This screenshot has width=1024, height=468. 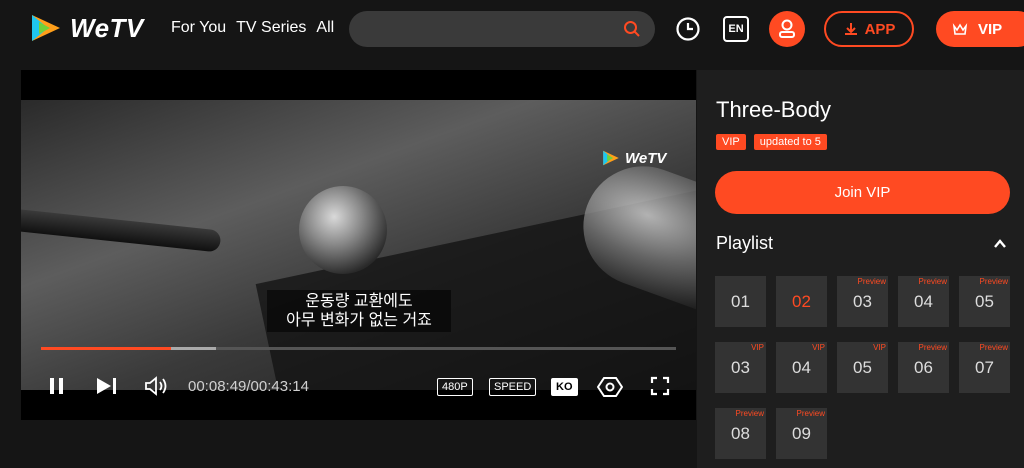 I want to click on subtitle-box: 운동량 교환에도 아무 변화가 없는 거죠, so click(x=359, y=311).